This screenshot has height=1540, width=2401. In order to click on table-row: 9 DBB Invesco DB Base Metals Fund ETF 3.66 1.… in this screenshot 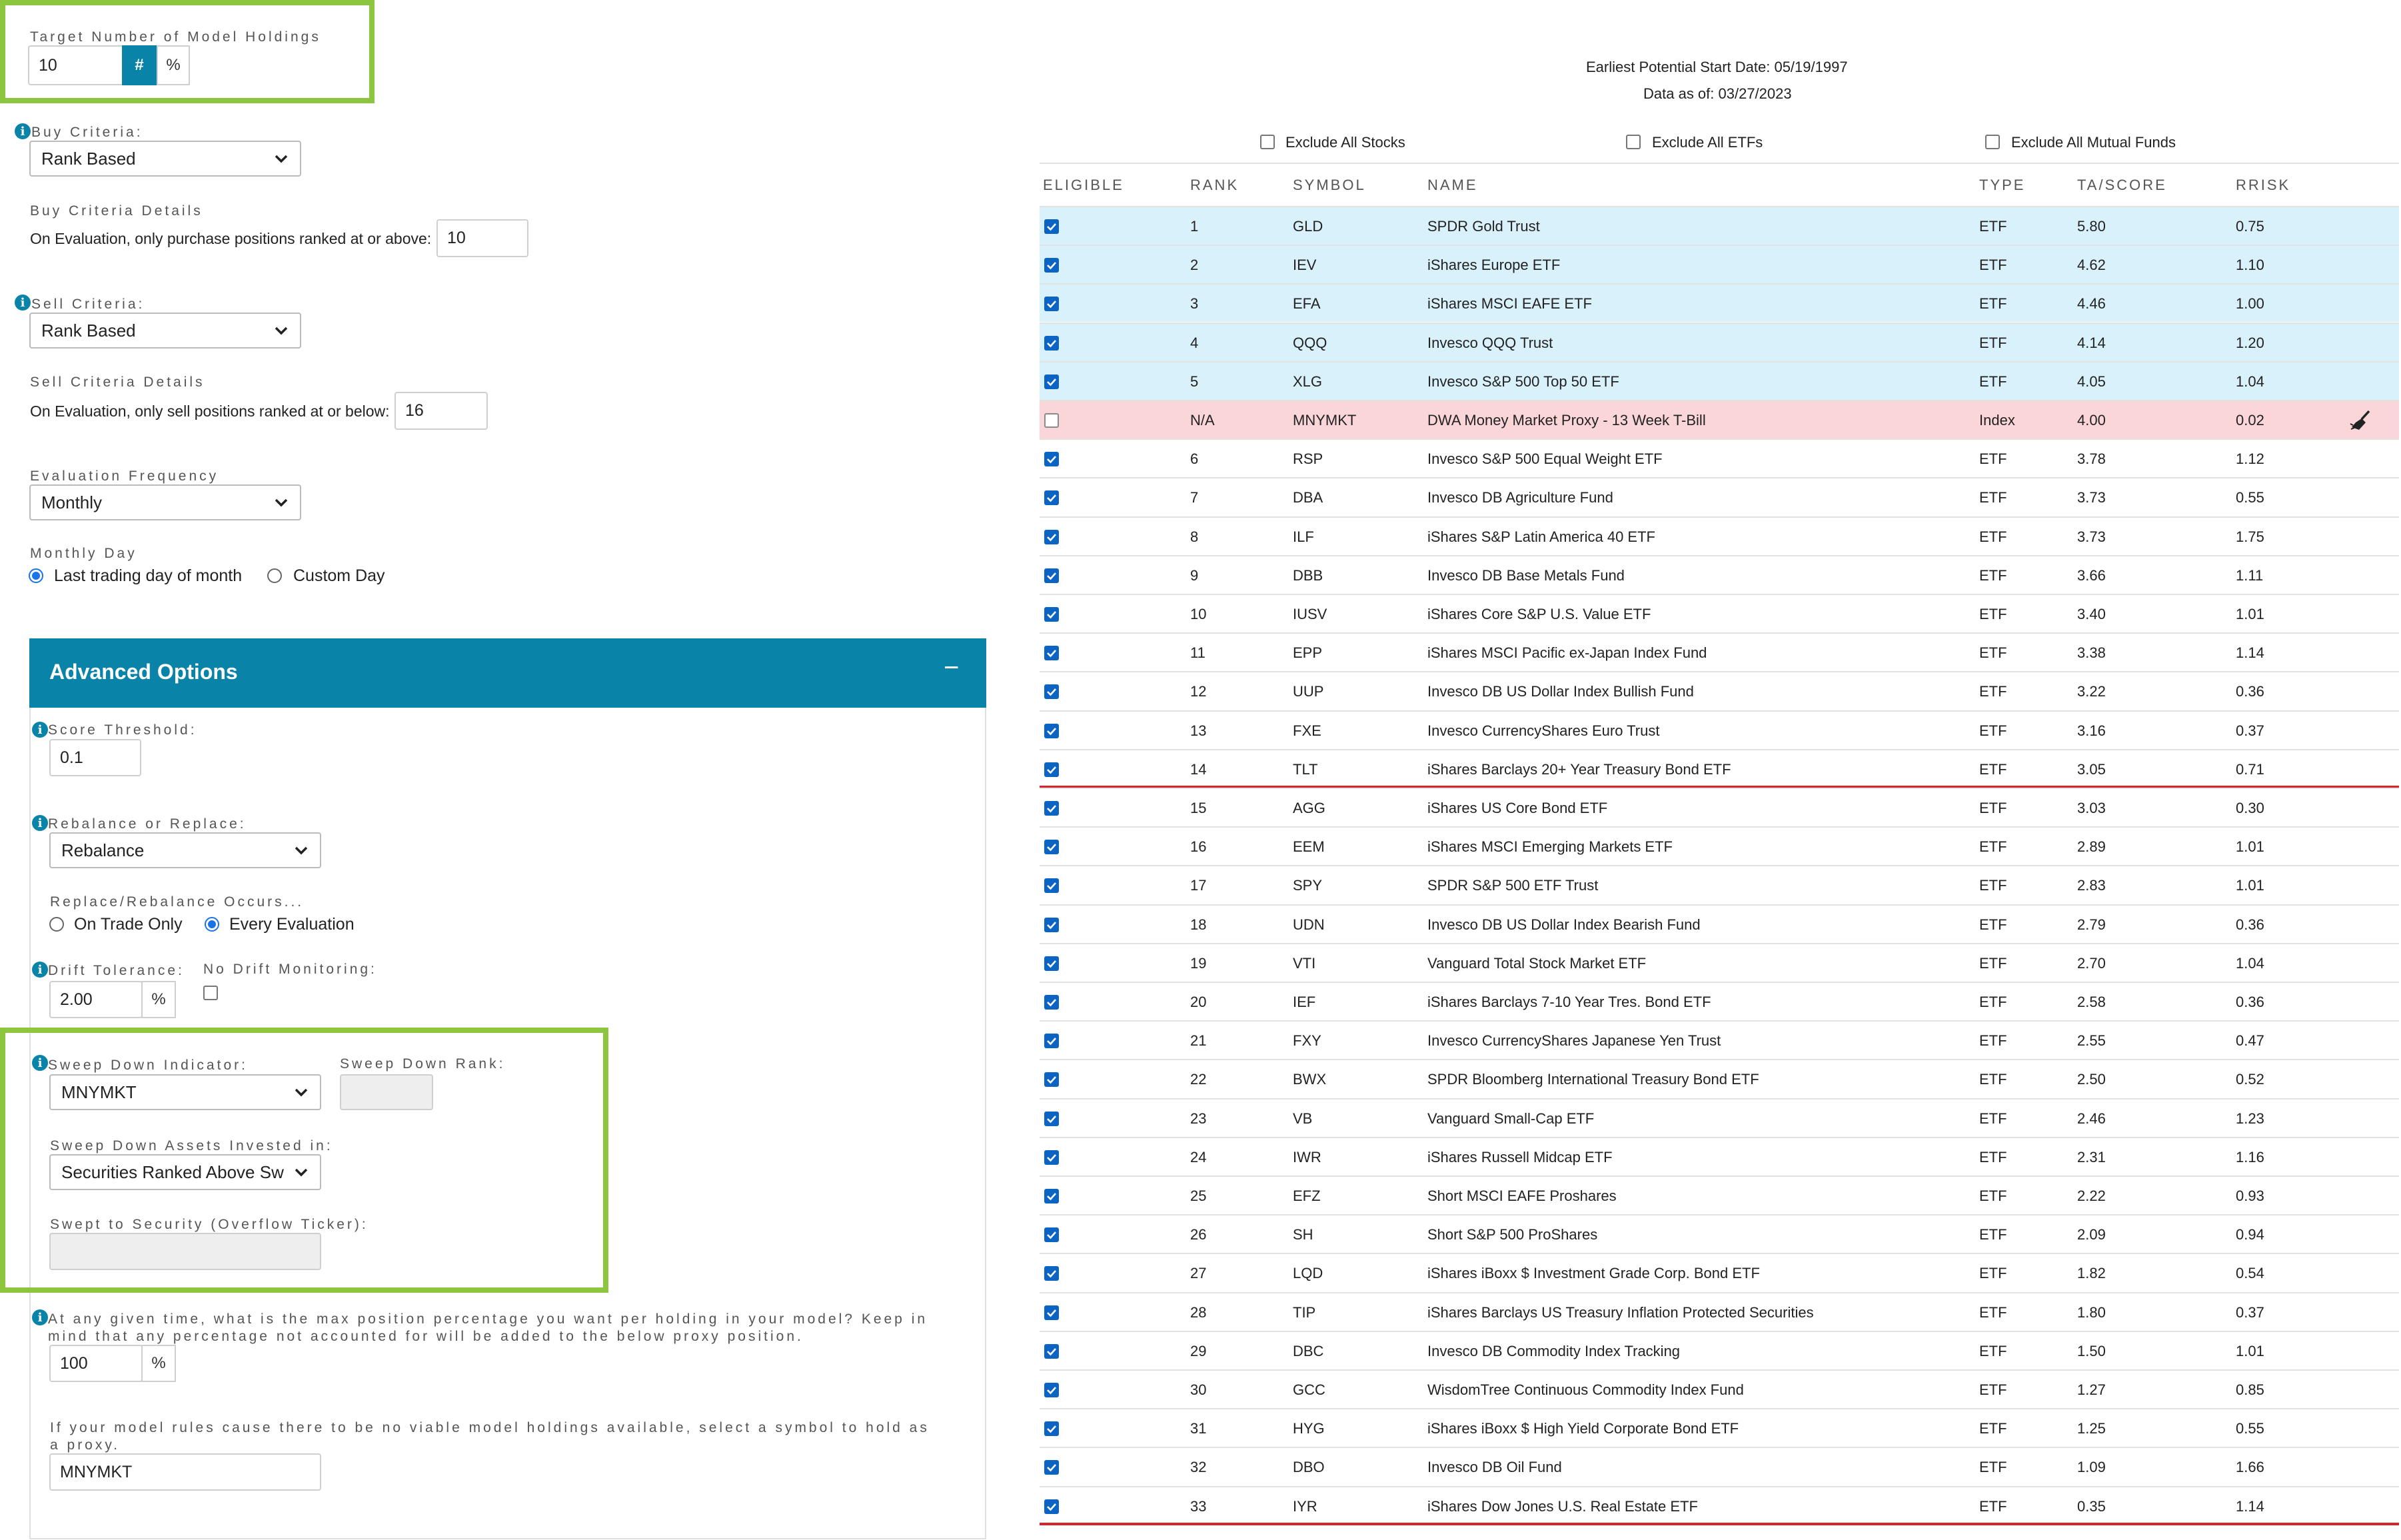, I will do `click(1720, 574)`.